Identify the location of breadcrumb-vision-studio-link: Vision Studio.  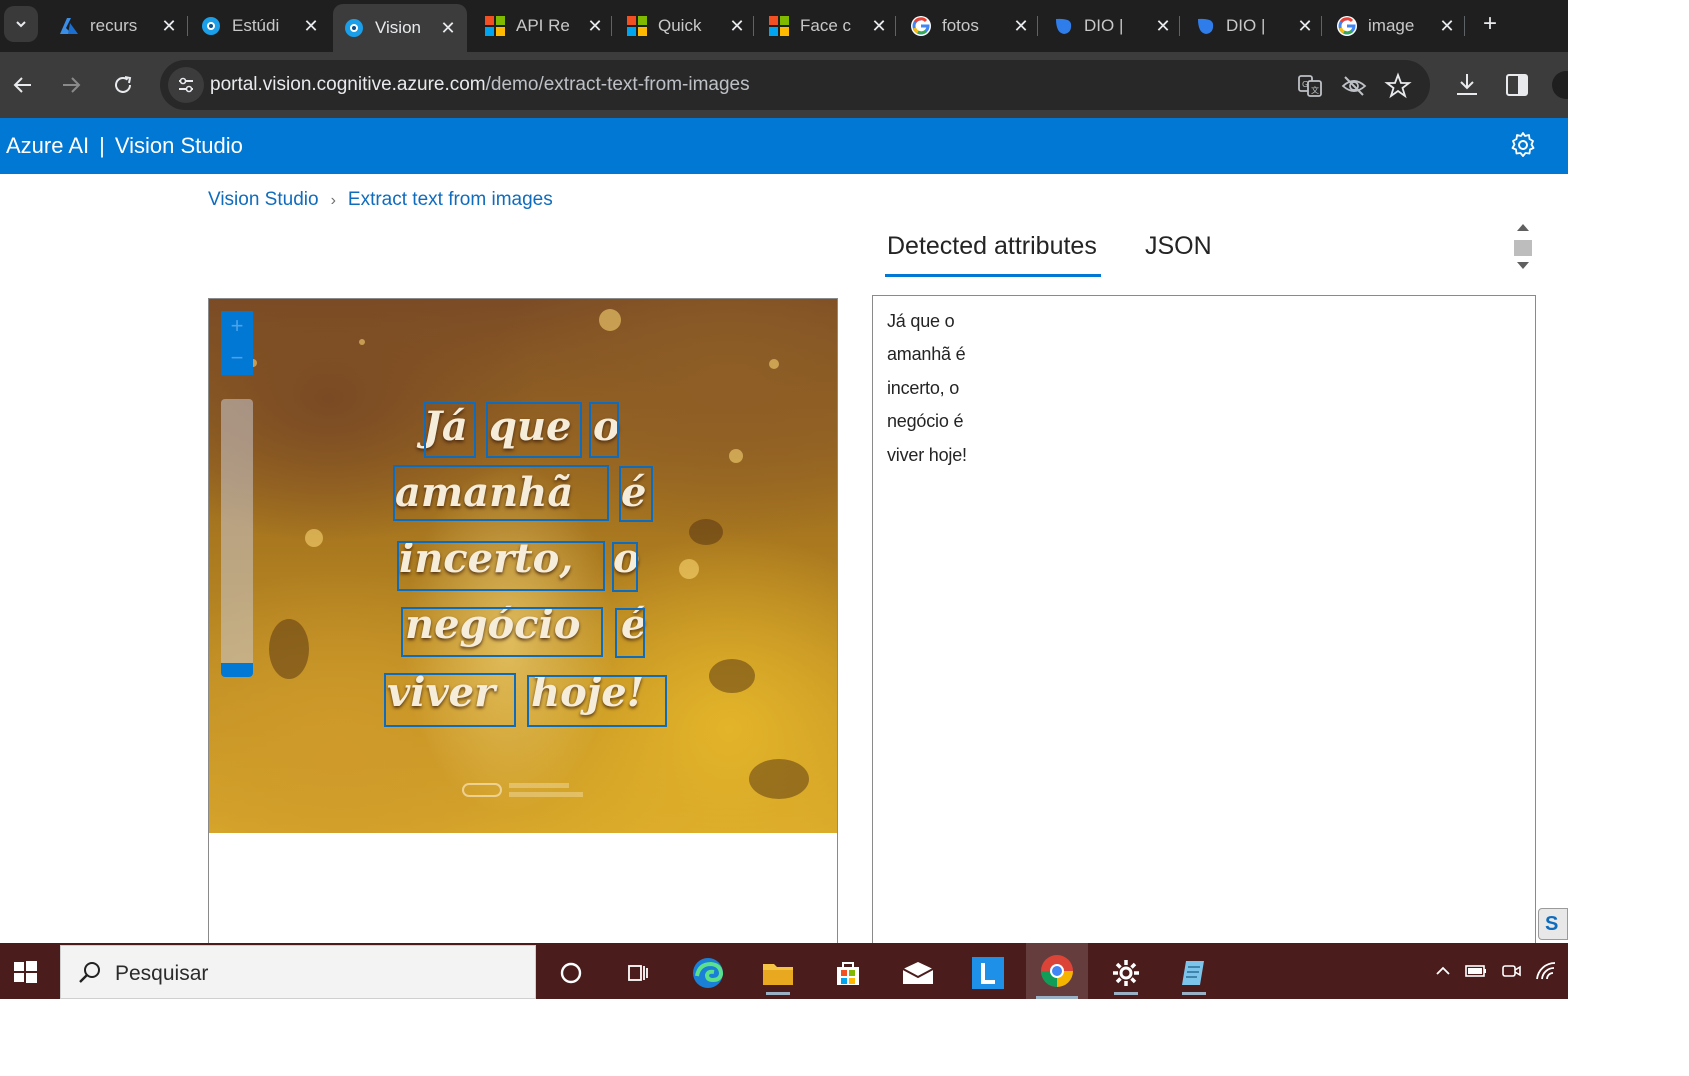
(263, 199).